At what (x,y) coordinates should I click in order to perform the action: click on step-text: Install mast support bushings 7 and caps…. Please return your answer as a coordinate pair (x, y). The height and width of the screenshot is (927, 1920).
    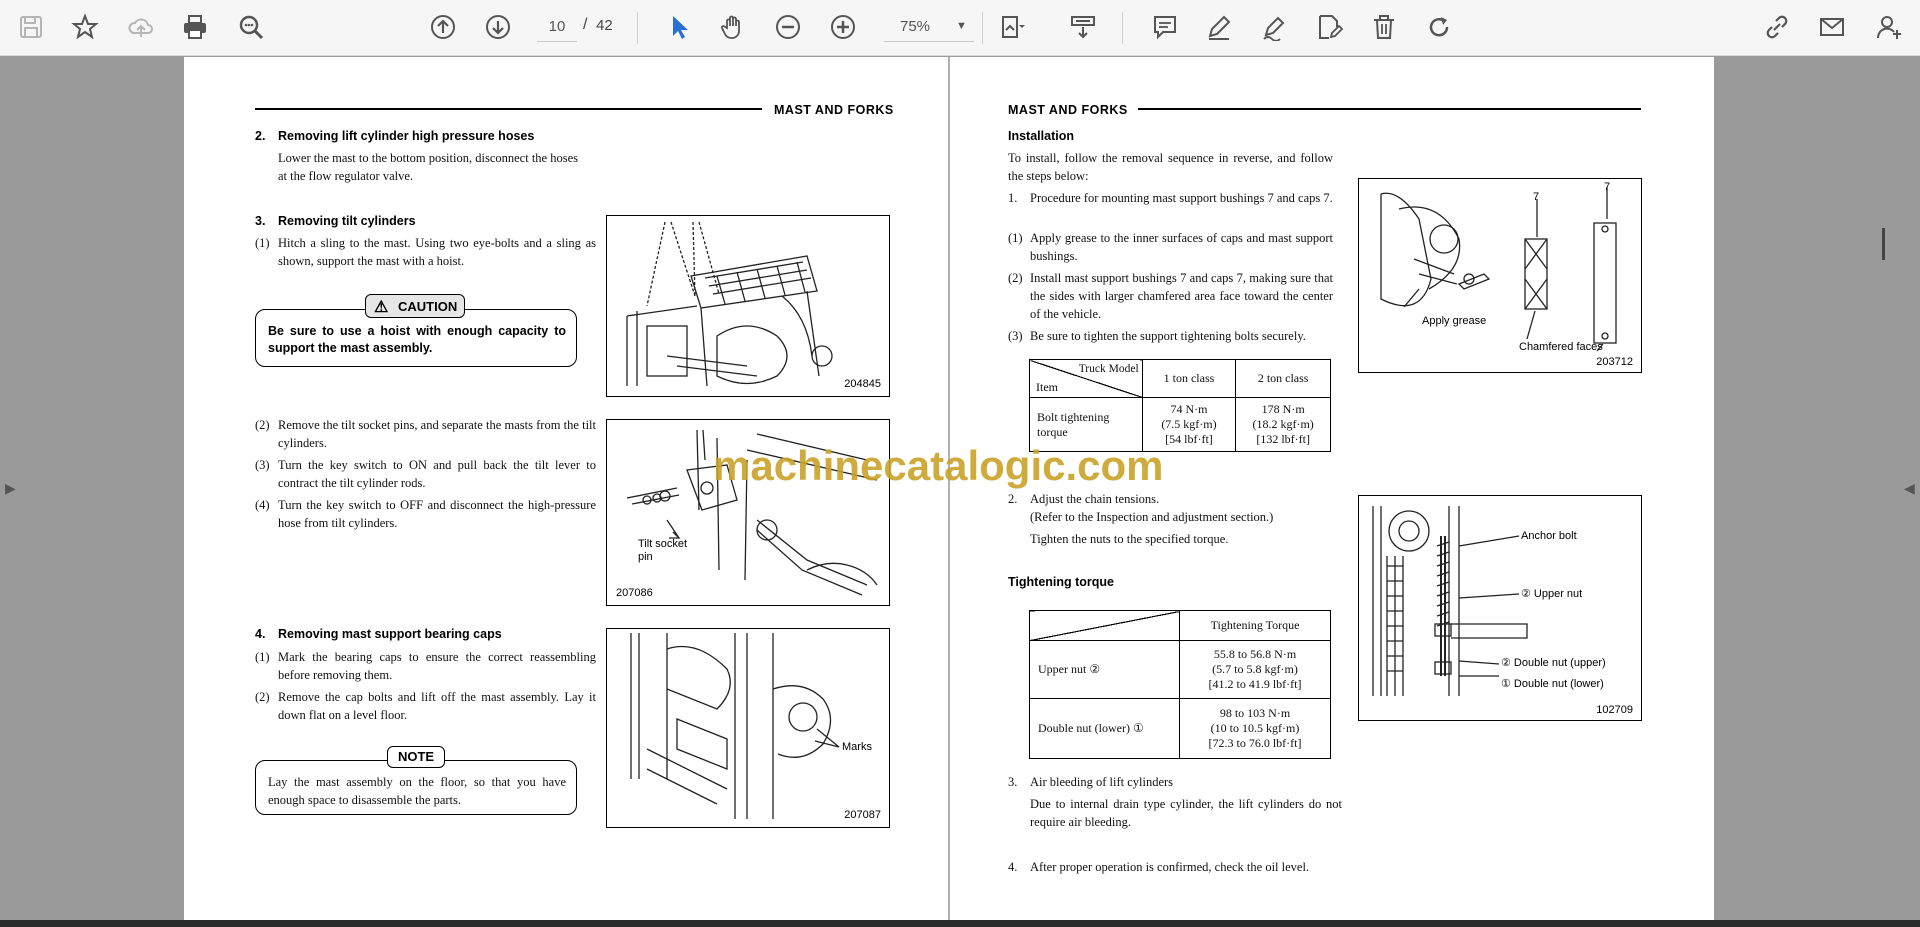
    Looking at the image, I should click on (1181, 296).